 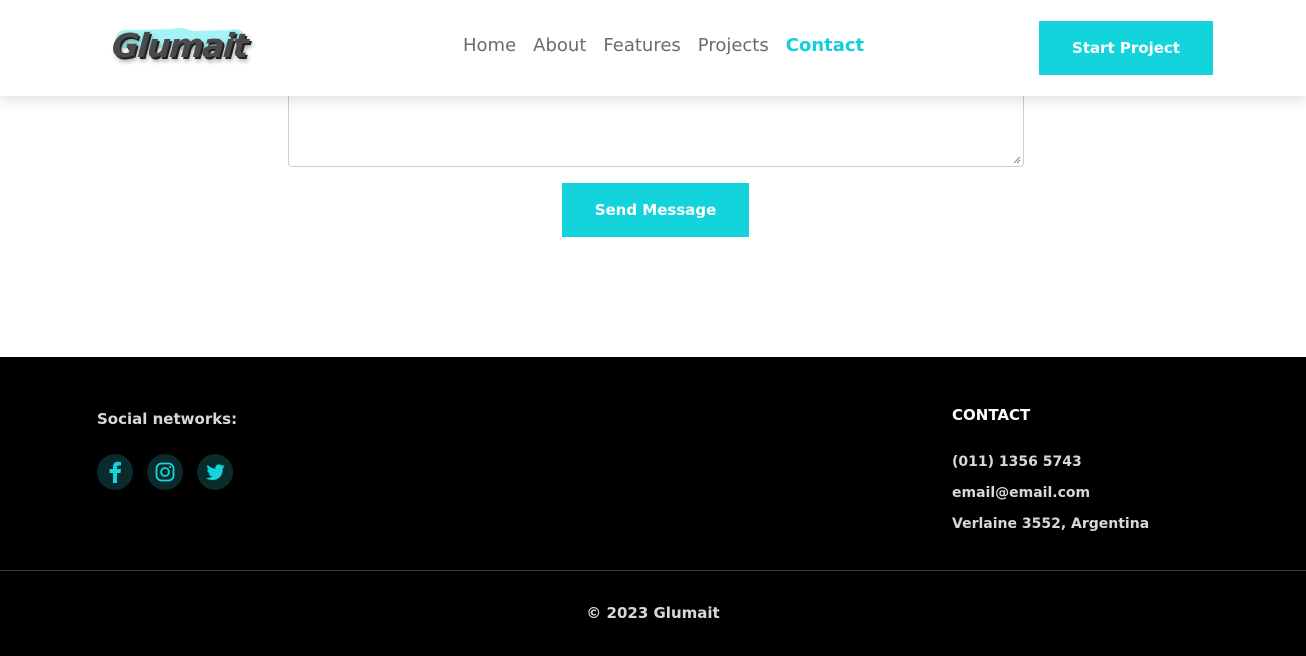 What do you see at coordinates (1126, 48) in the screenshot?
I see `start-project-button: Start Project` at bounding box center [1126, 48].